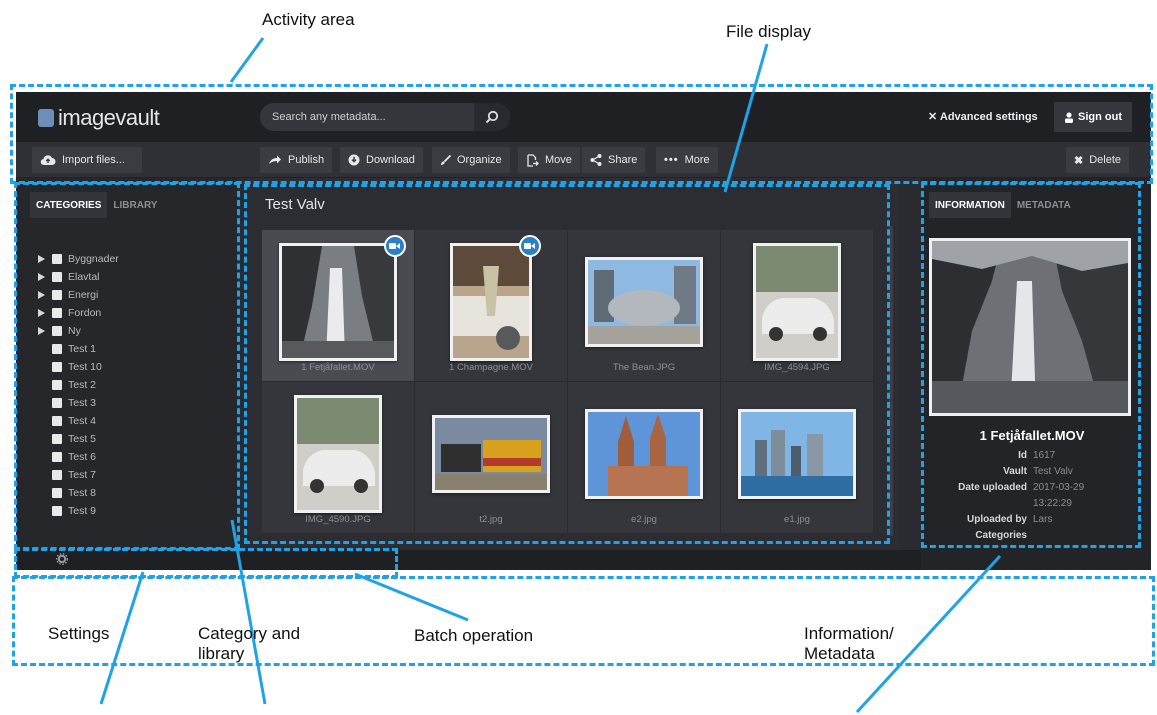 The width and height of the screenshot is (1157, 715). Describe the element at coordinates (249, 643) in the screenshot. I see `label-category-library: Category and library` at that location.